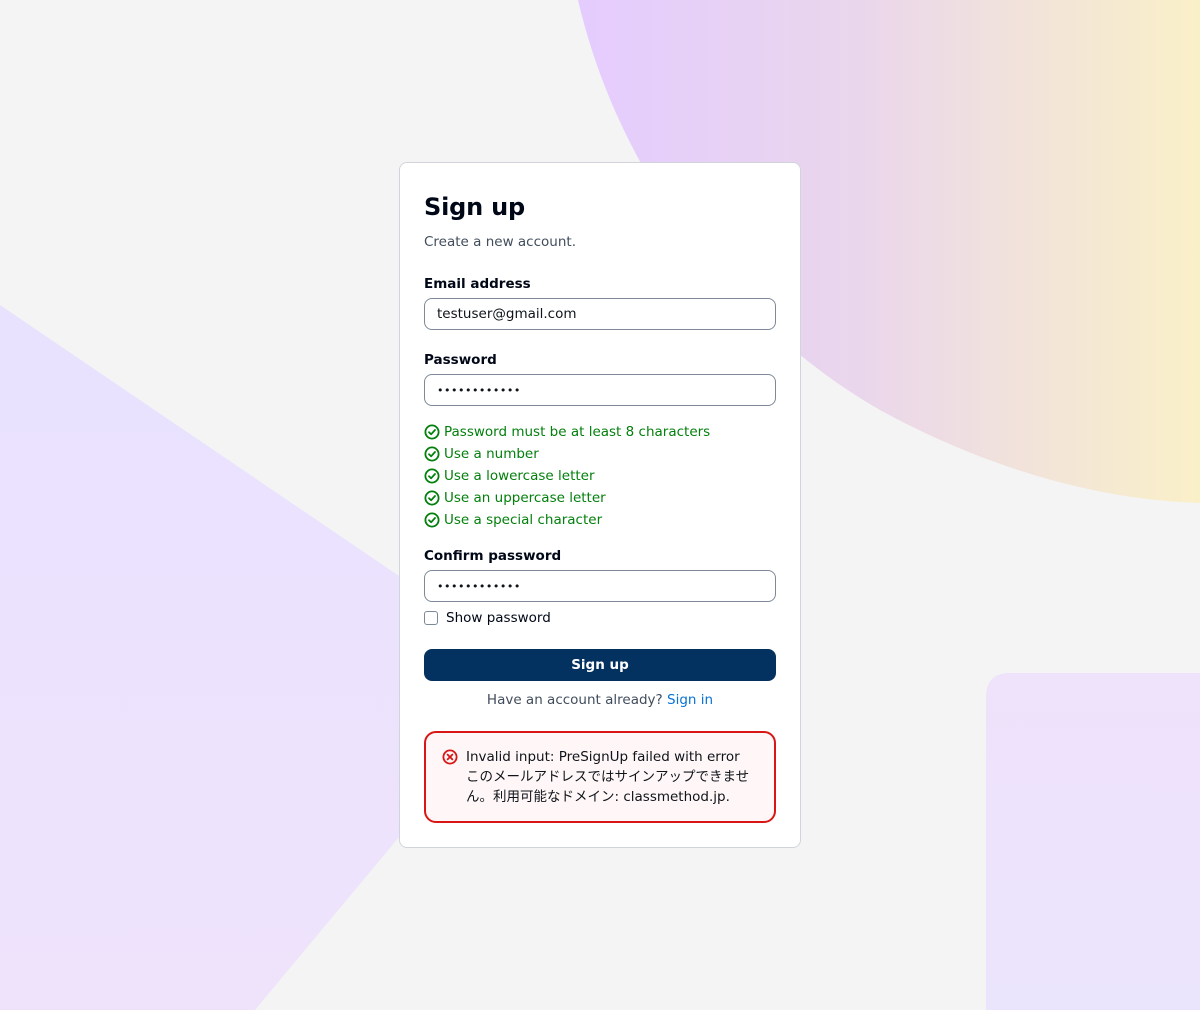 The image size is (1200, 1010). What do you see at coordinates (600, 586) in the screenshot?
I see `confirm-password-input` at bounding box center [600, 586].